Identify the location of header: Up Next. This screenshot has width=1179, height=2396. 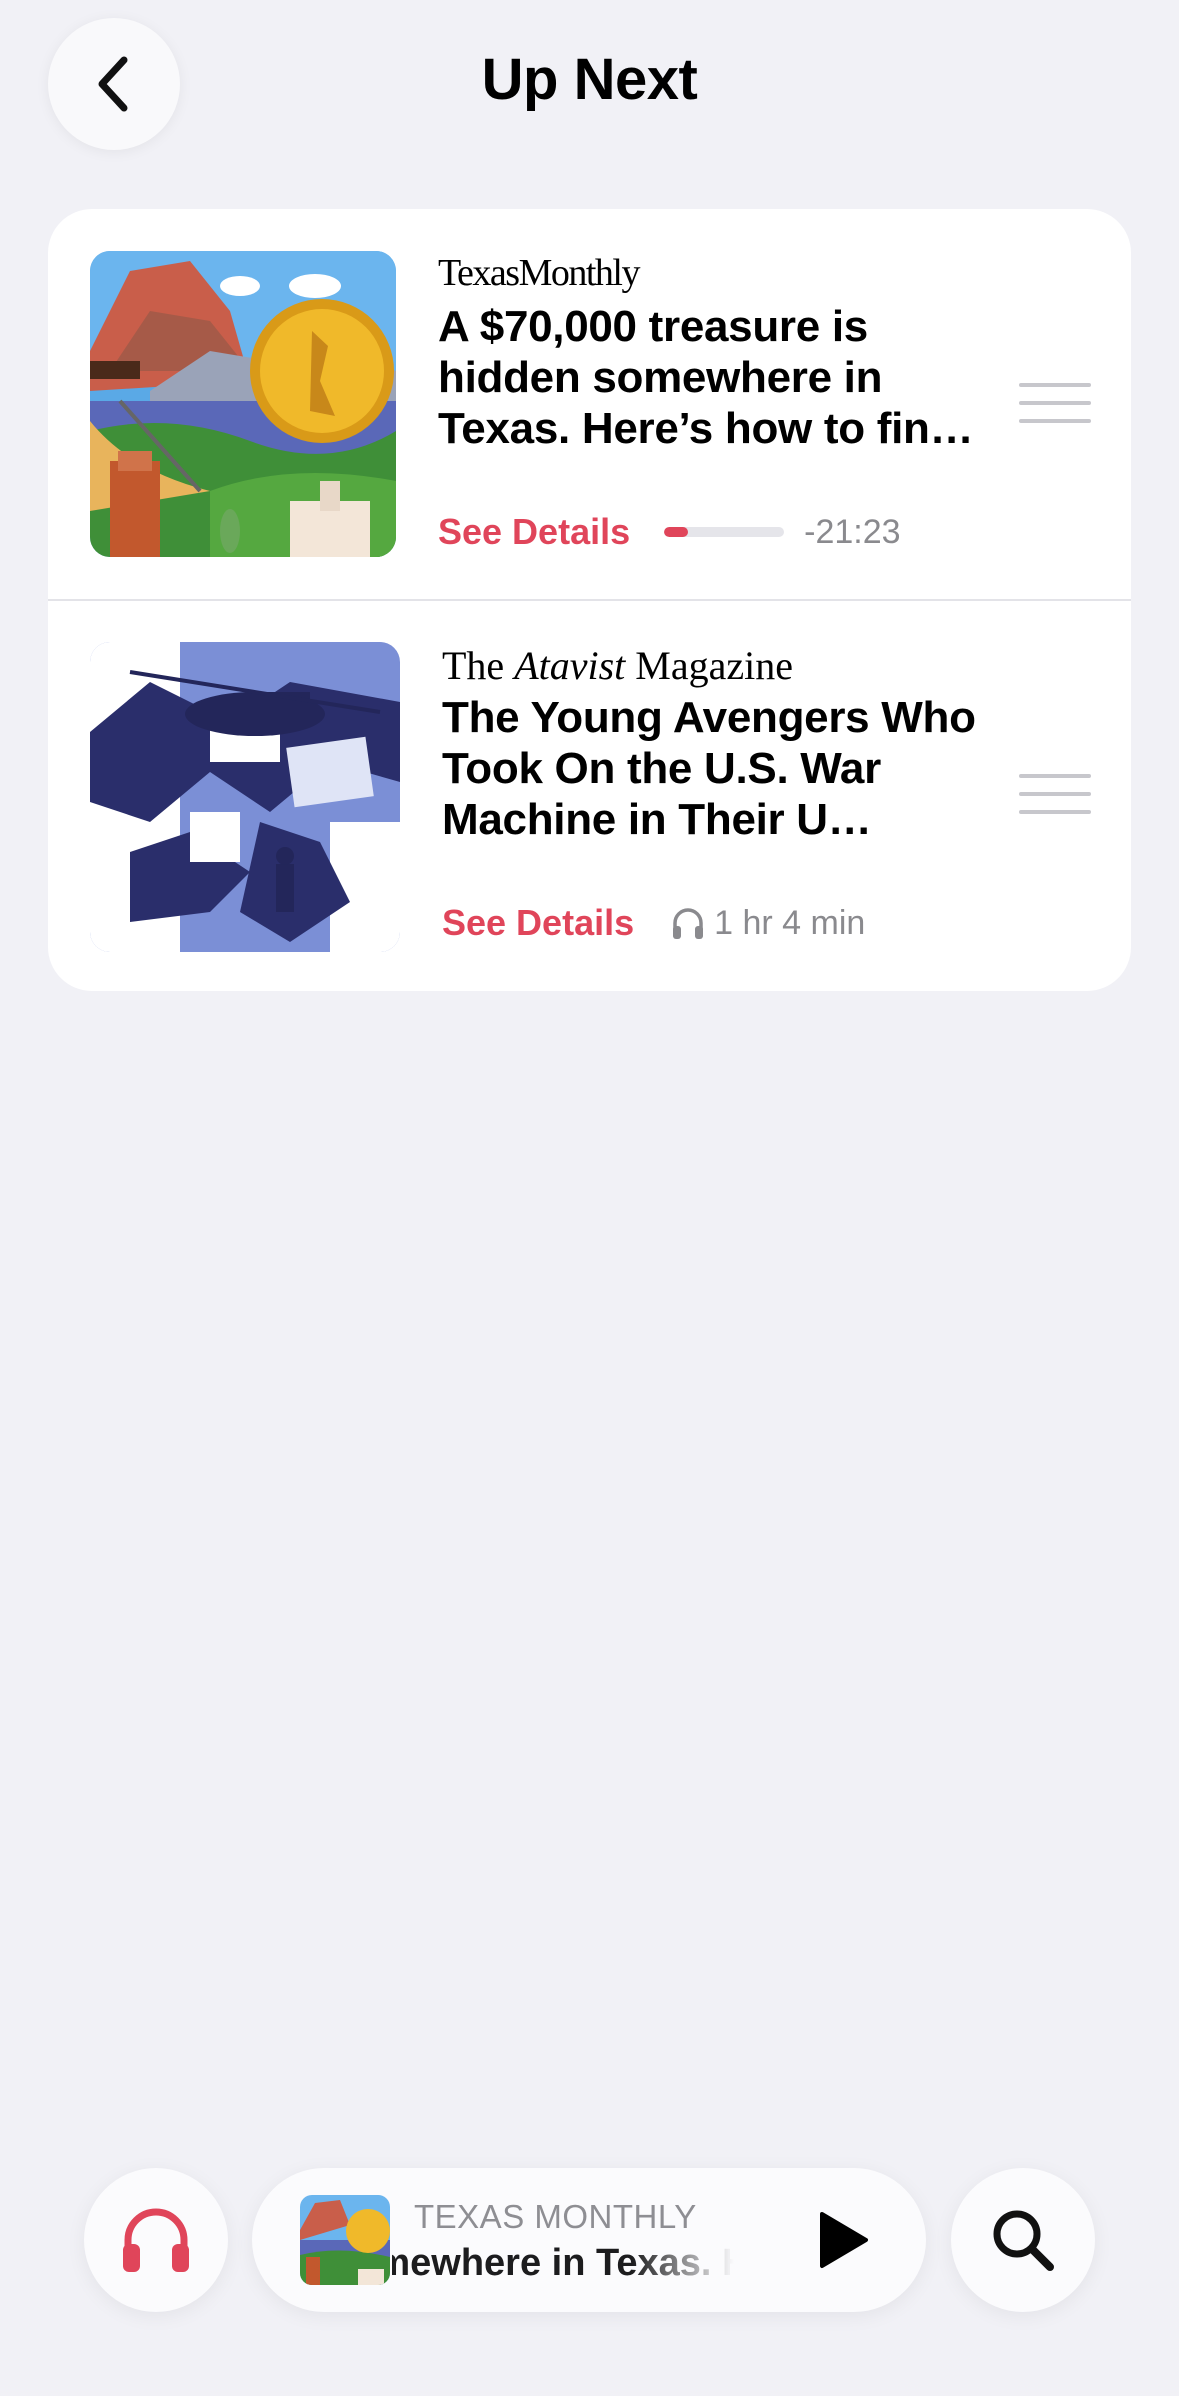
(589, 85).